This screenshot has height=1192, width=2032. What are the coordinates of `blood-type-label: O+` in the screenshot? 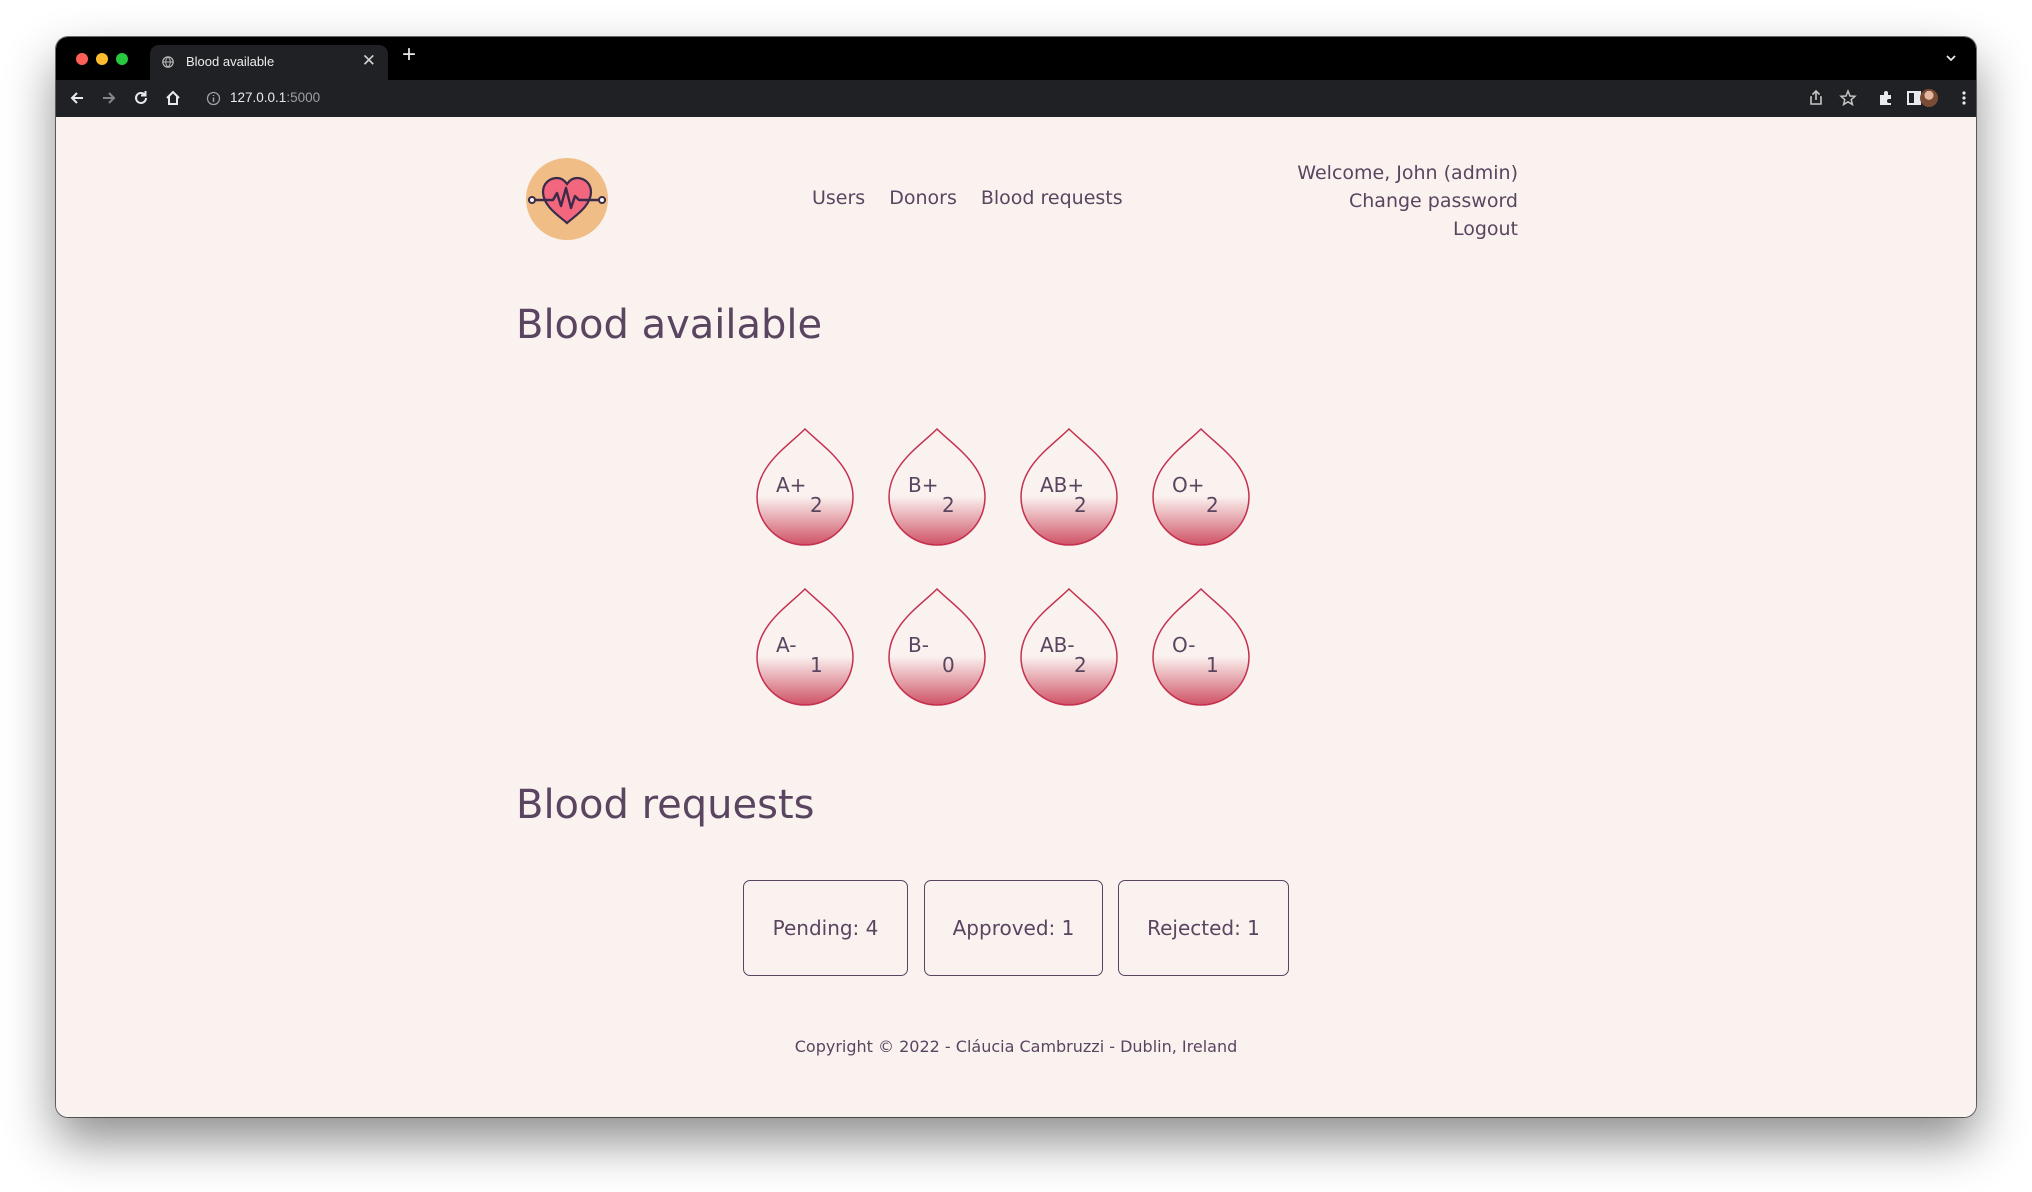 It's located at (1188, 485).